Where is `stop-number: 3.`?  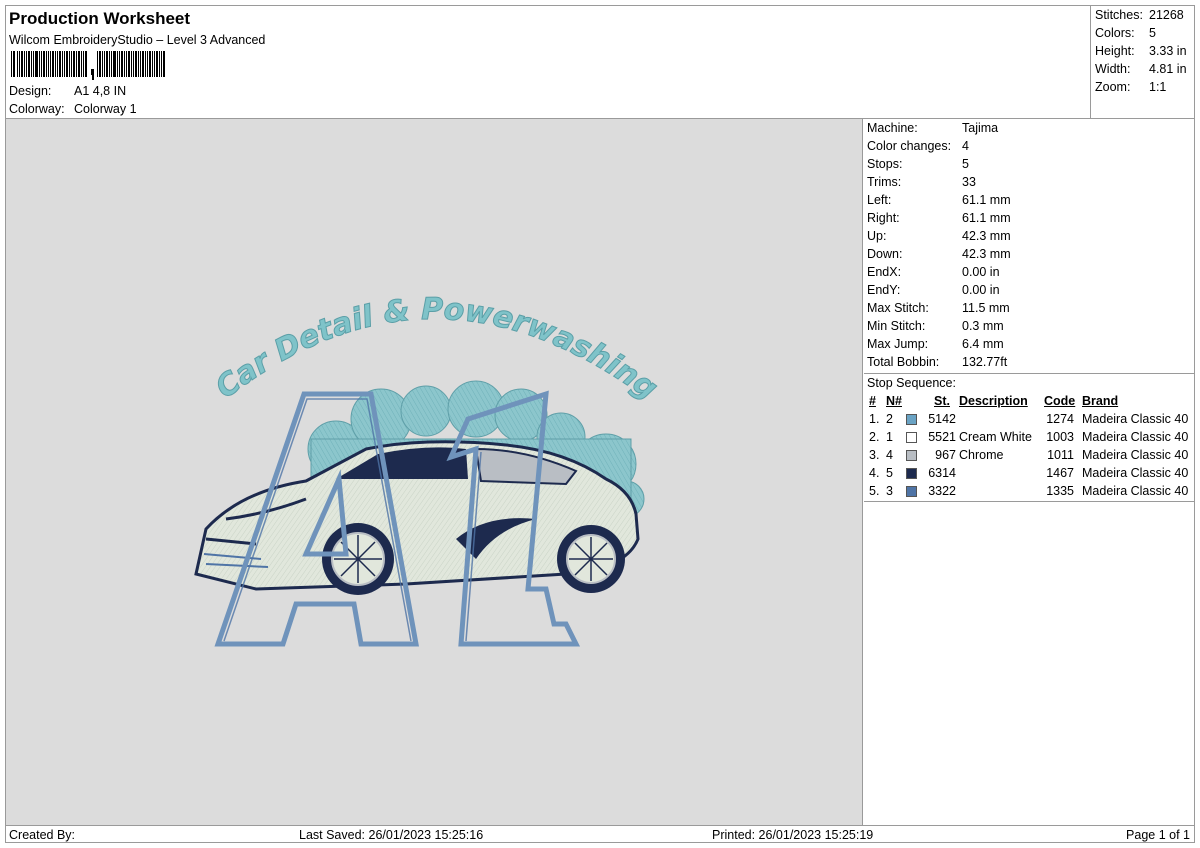 stop-number: 3. is located at coordinates (874, 455).